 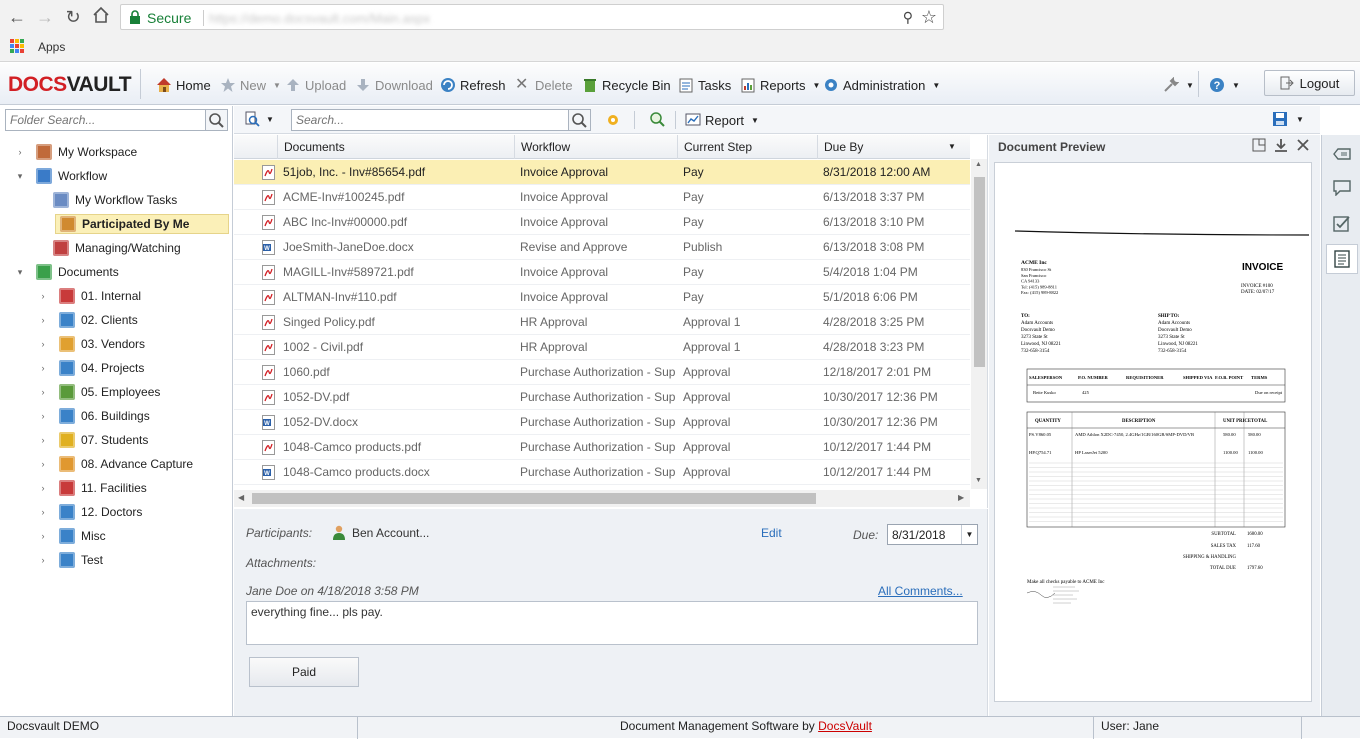 I want to click on tools-menu: ▼, so click(x=1178, y=85).